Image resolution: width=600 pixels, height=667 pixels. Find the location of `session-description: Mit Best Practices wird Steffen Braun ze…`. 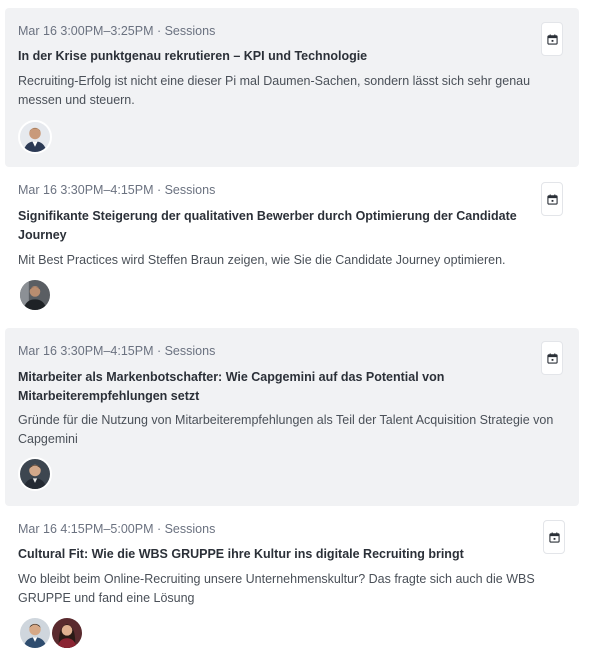

session-description: Mit Best Practices wird Steffen Braun ze… is located at coordinates (262, 260).